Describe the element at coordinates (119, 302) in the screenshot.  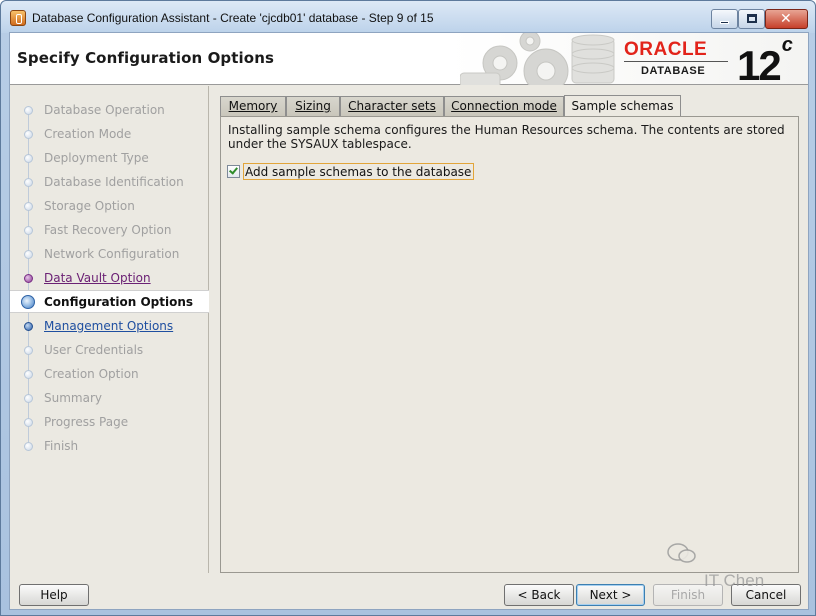
I see `nav-step-label: Configuration Options` at that location.